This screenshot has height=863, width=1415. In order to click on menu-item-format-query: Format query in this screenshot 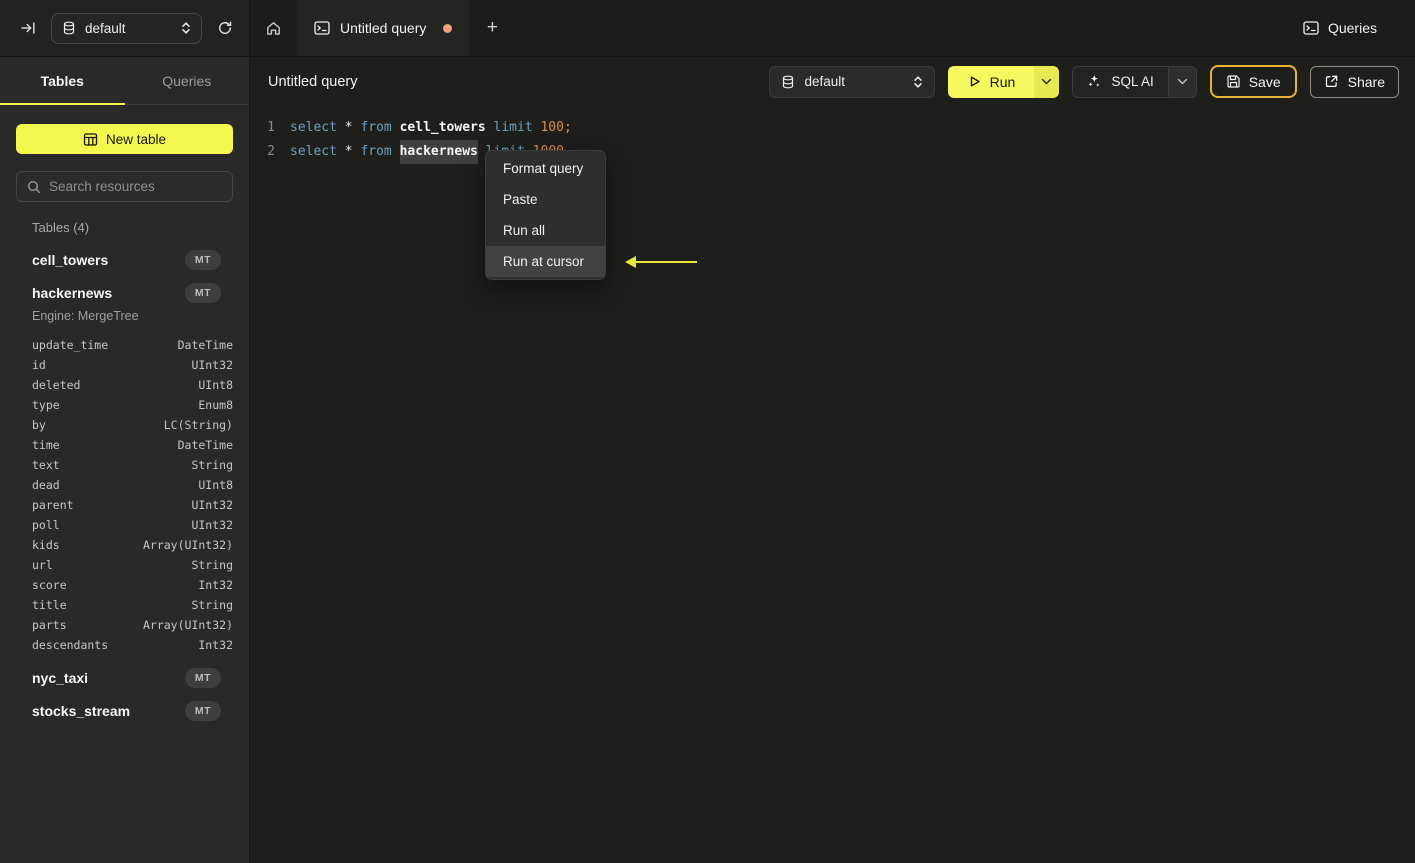, I will do `click(545, 168)`.